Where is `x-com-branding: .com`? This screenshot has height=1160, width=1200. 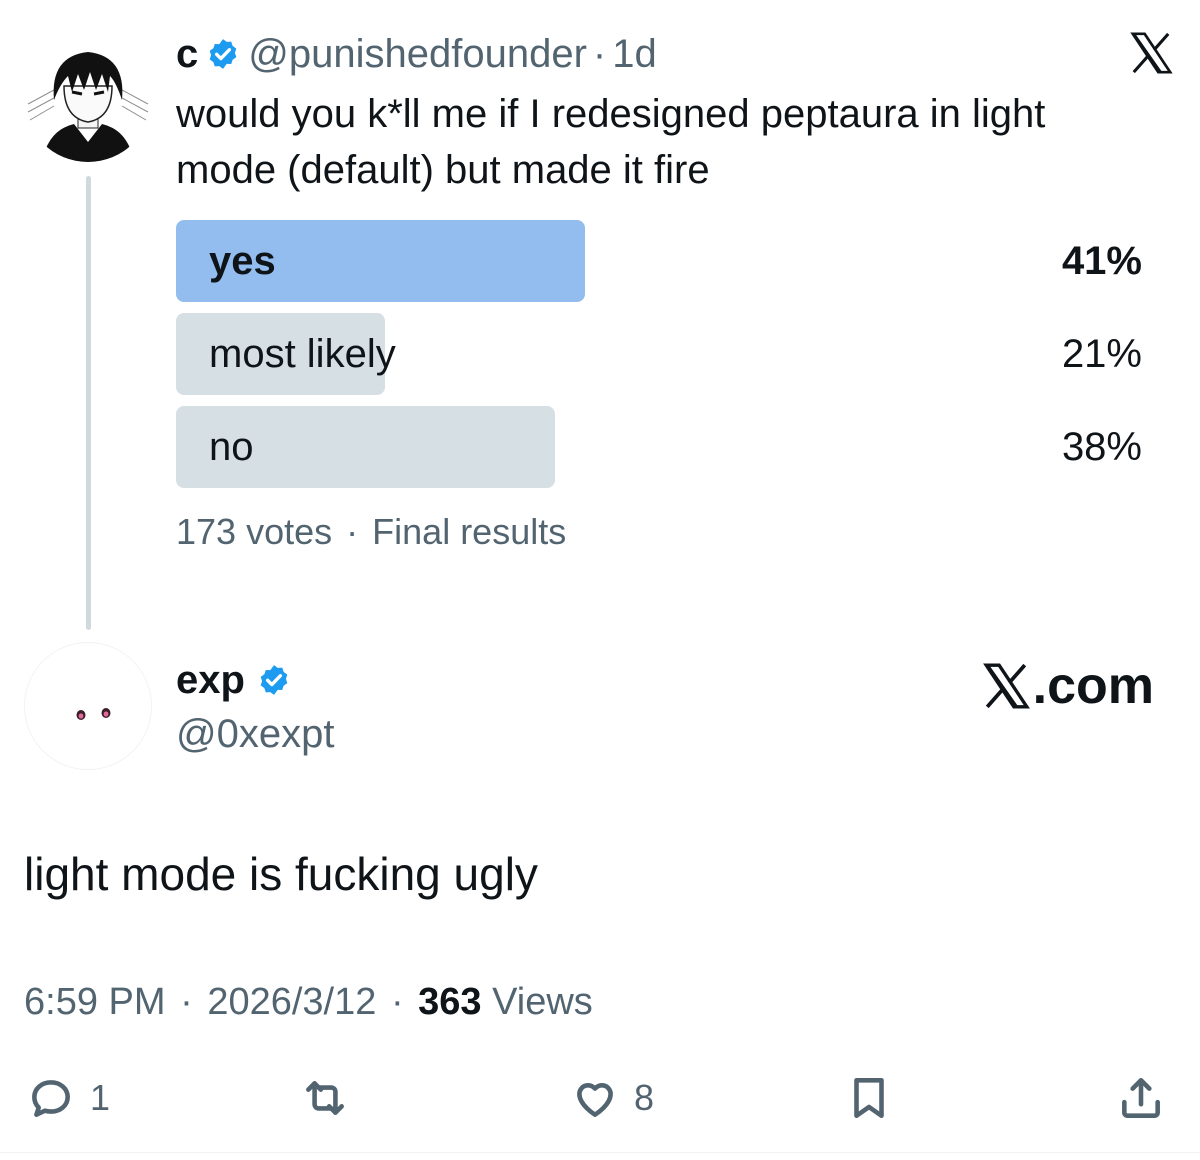
x-com-branding: .com is located at coordinates (1067, 686).